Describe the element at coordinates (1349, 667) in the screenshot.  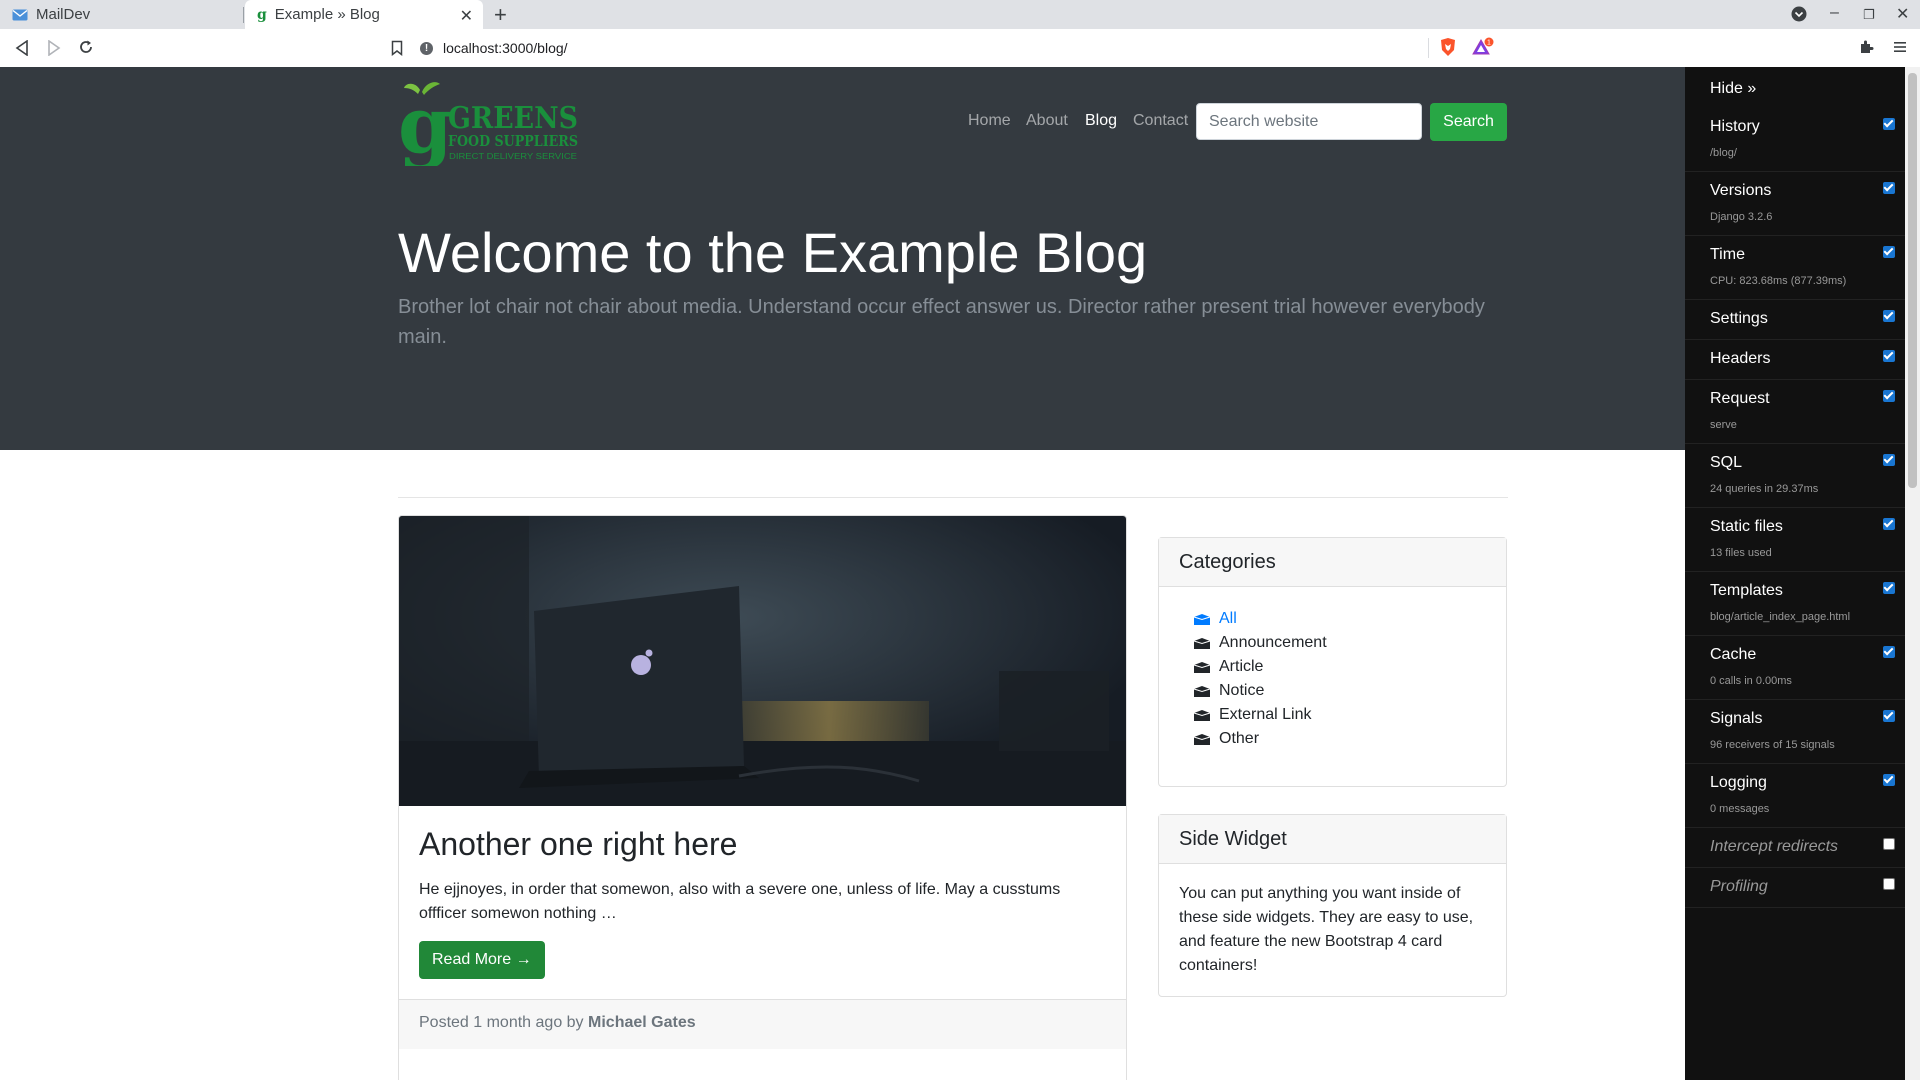
I see `category-item-article: Article` at that location.